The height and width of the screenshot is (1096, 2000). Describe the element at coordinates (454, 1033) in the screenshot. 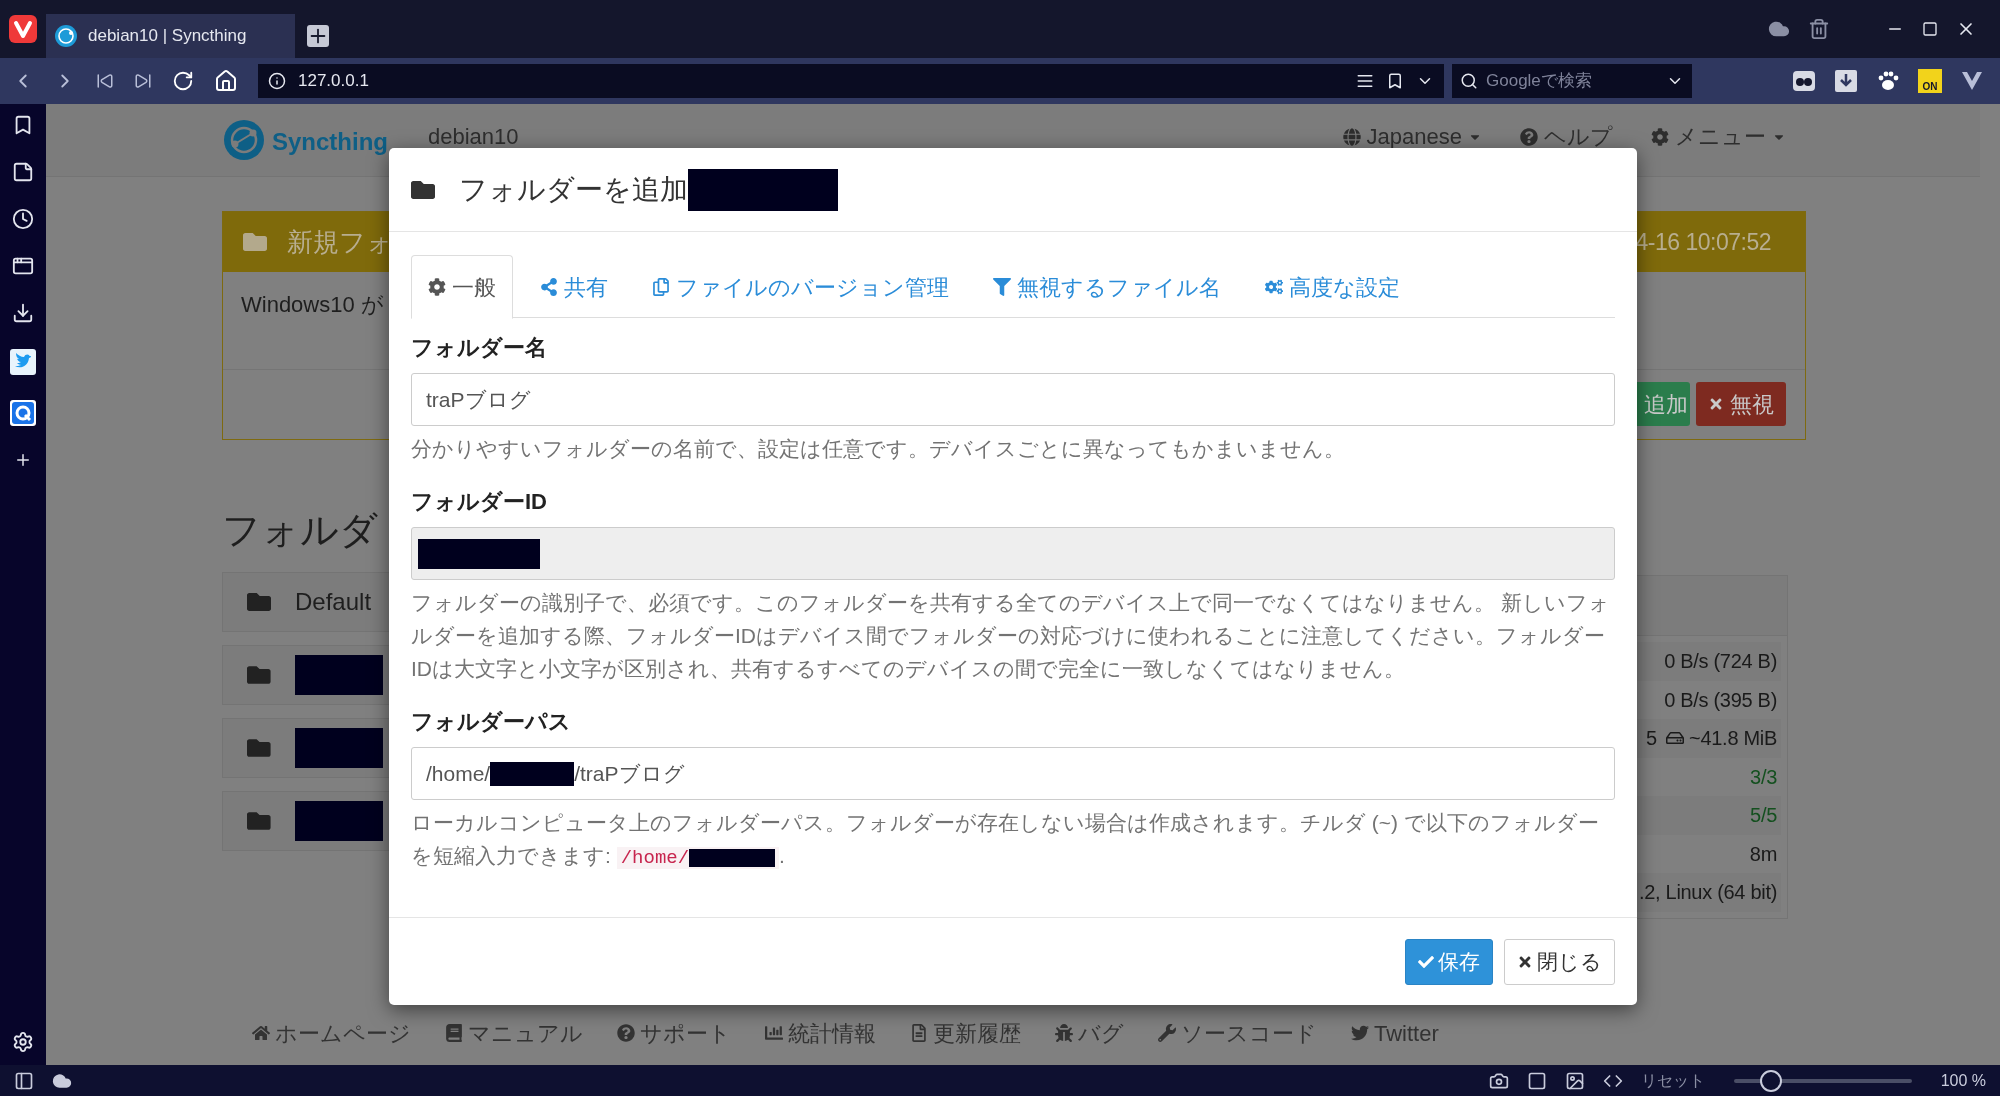

I see `book-icon` at that location.